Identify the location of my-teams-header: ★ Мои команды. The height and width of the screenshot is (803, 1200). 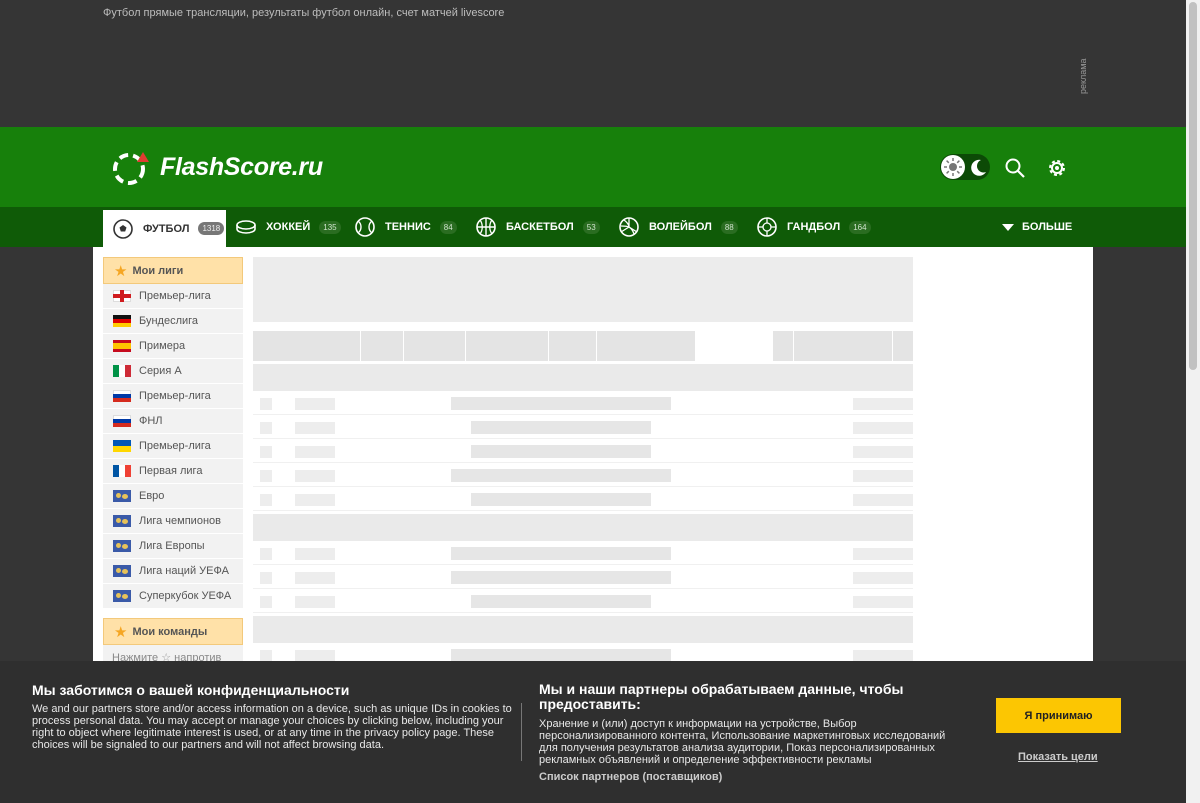
(173, 631).